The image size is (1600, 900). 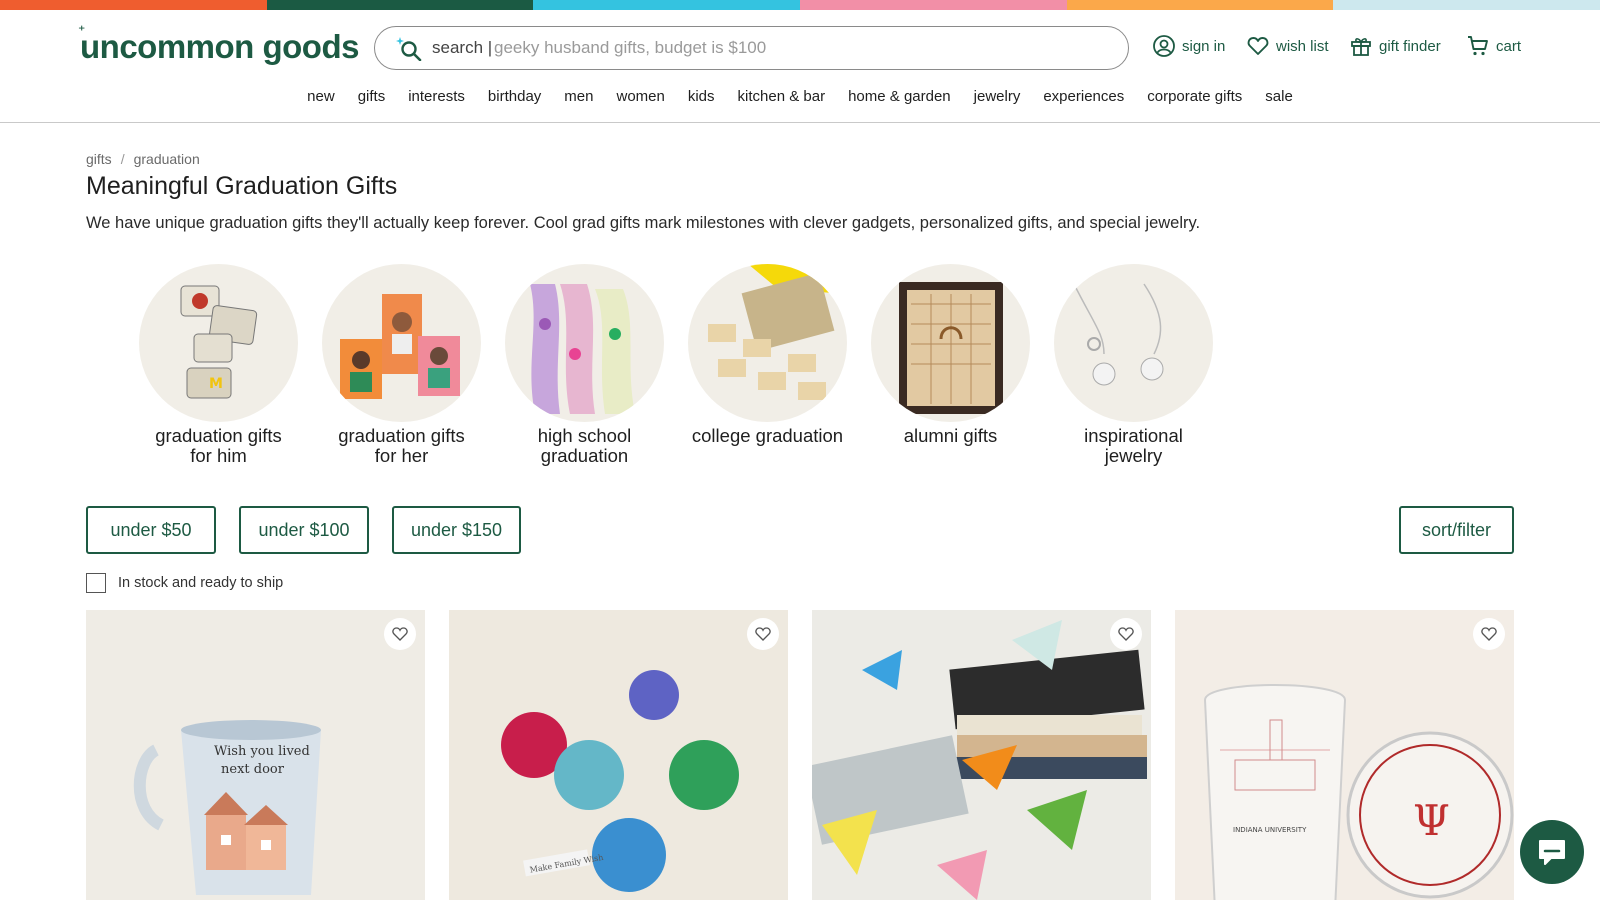 I want to click on product-image: Make Family Wish, so click(x=618, y=755).